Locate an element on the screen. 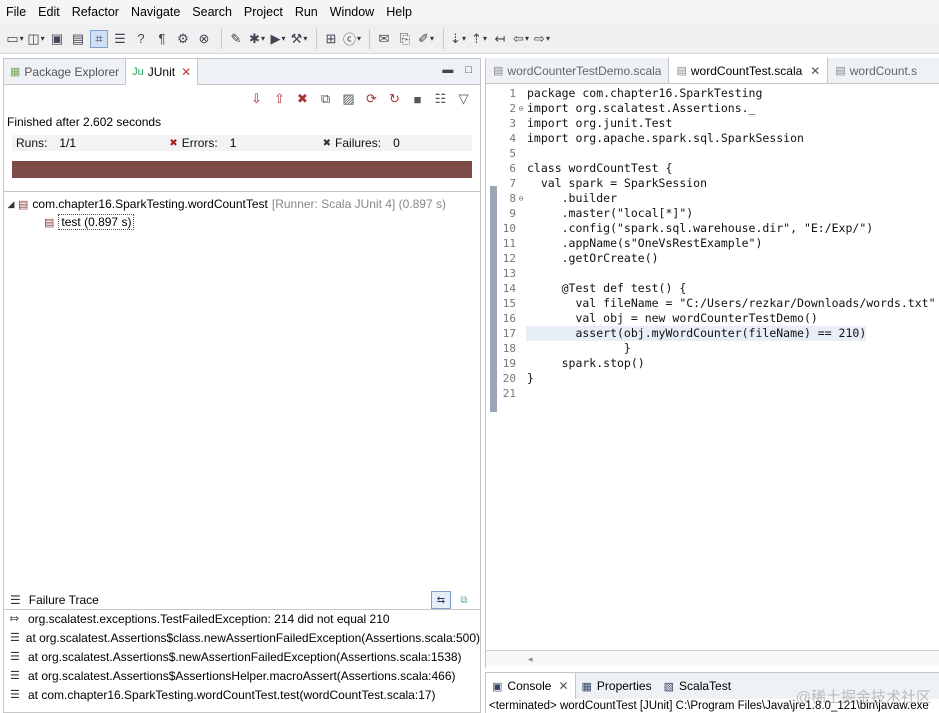 This screenshot has width=939, height=713. code-text: import org.junit.Test is located at coordinates (600, 123).